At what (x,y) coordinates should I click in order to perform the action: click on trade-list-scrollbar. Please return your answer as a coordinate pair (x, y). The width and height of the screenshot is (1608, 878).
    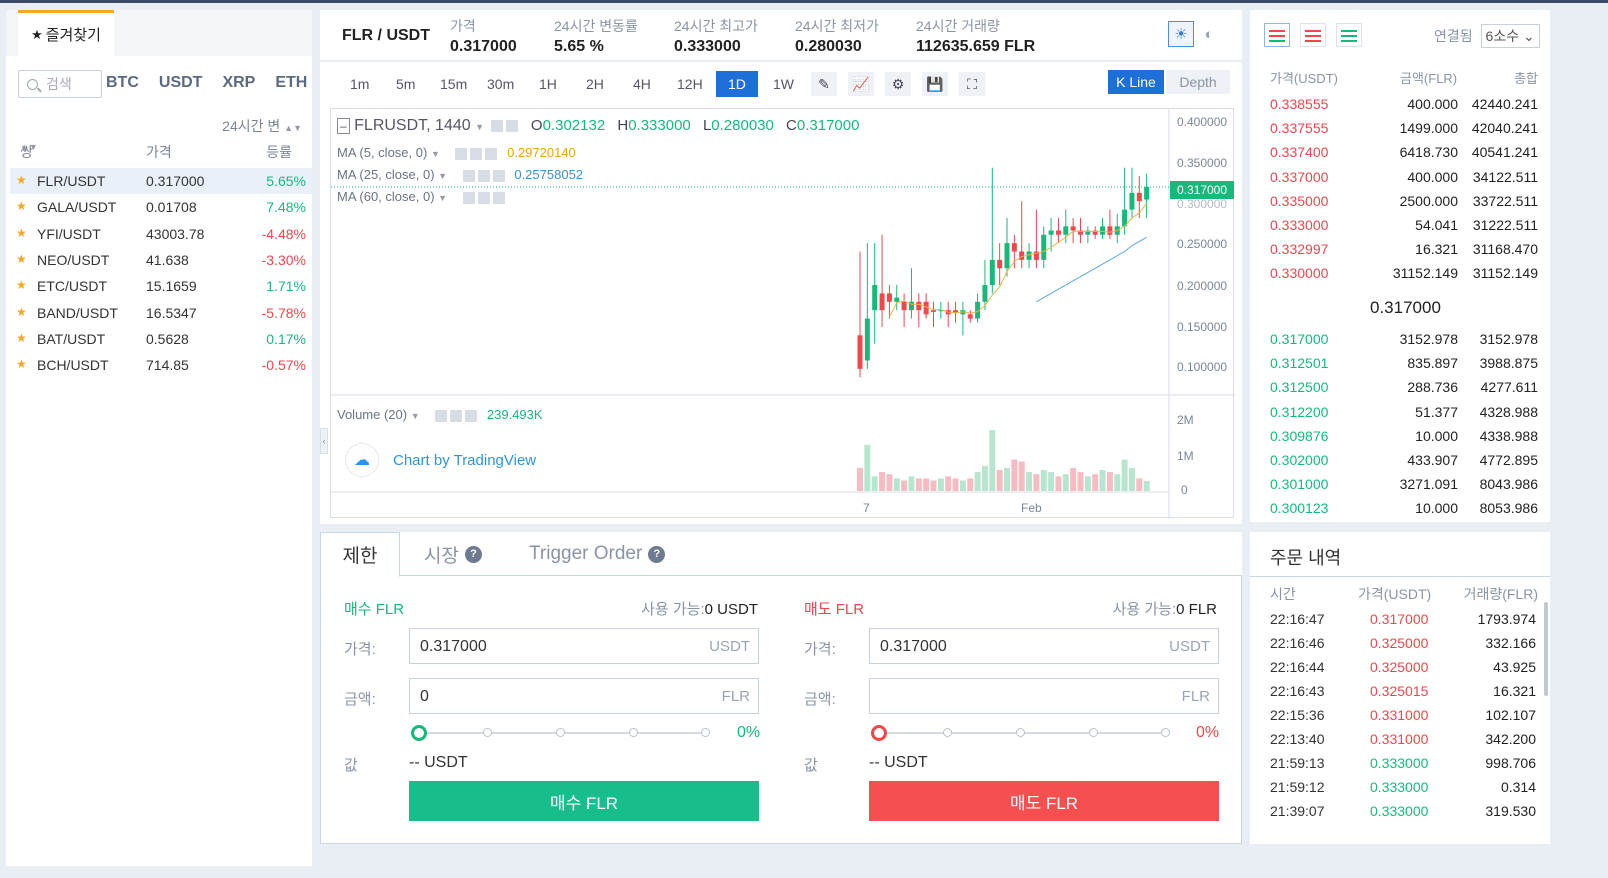
    Looking at the image, I should click on (1546, 649).